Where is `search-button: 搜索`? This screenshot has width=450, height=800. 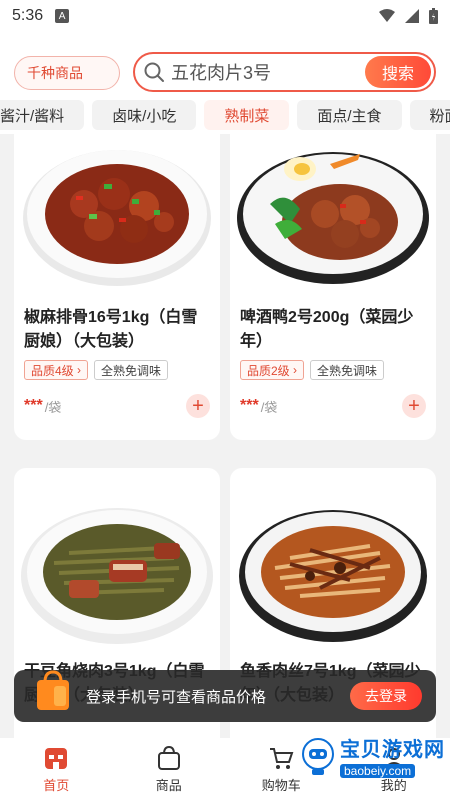 search-button: 搜索 is located at coordinates (398, 72).